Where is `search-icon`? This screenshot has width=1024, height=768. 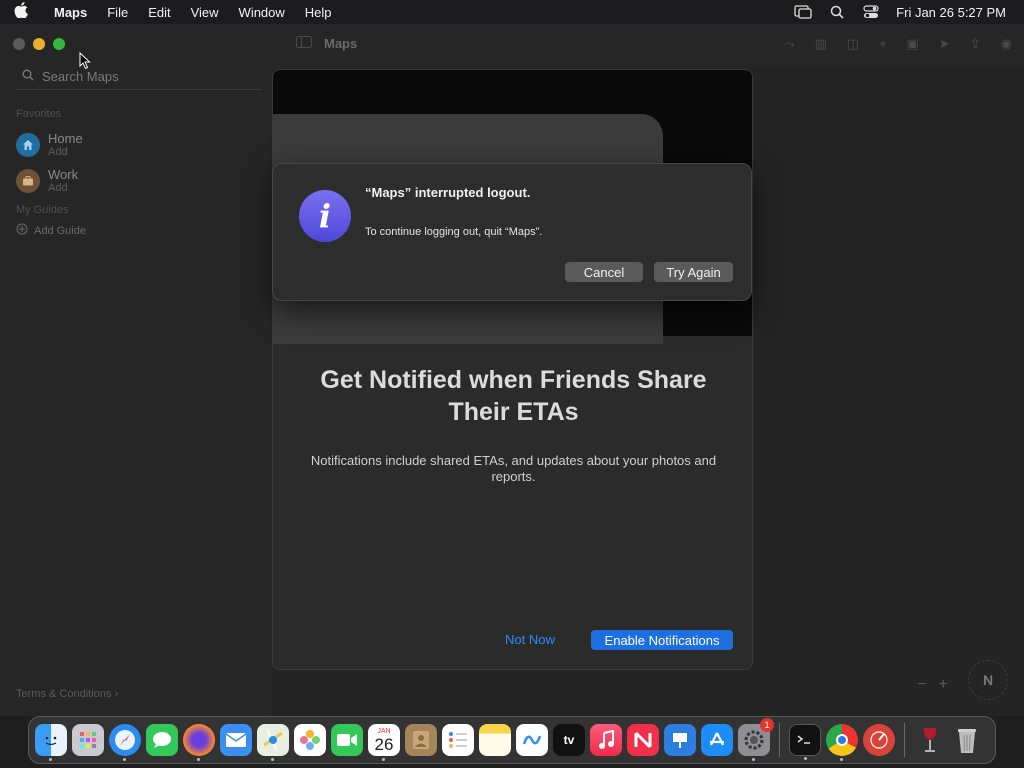
search-icon is located at coordinates (28, 76).